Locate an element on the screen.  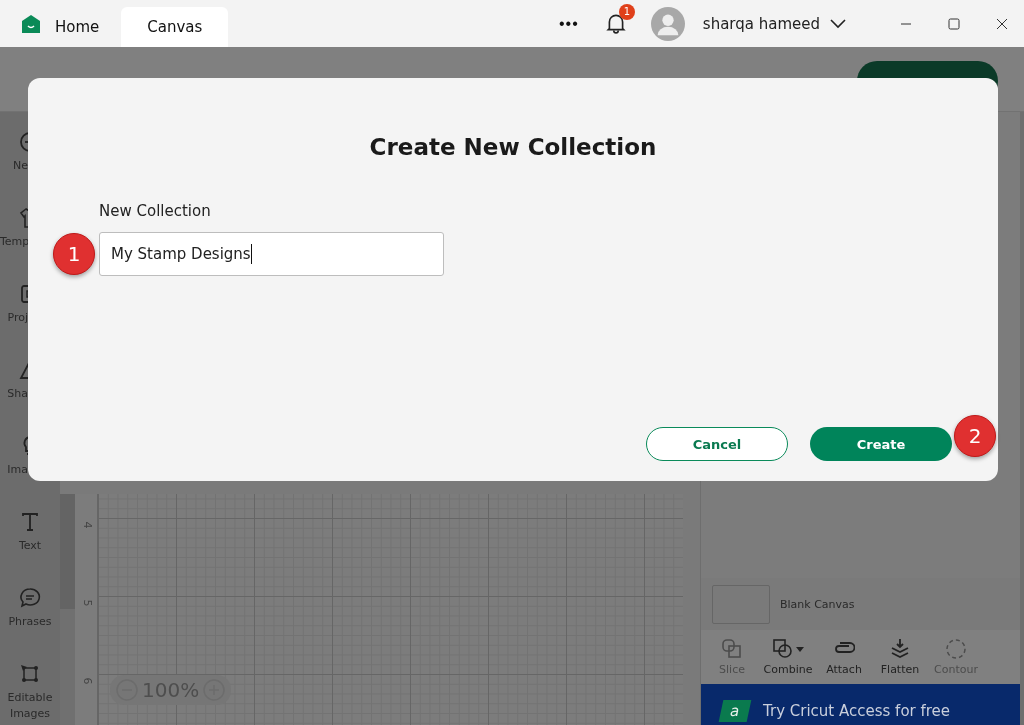
field-label: New Collection is located at coordinates (155, 211).